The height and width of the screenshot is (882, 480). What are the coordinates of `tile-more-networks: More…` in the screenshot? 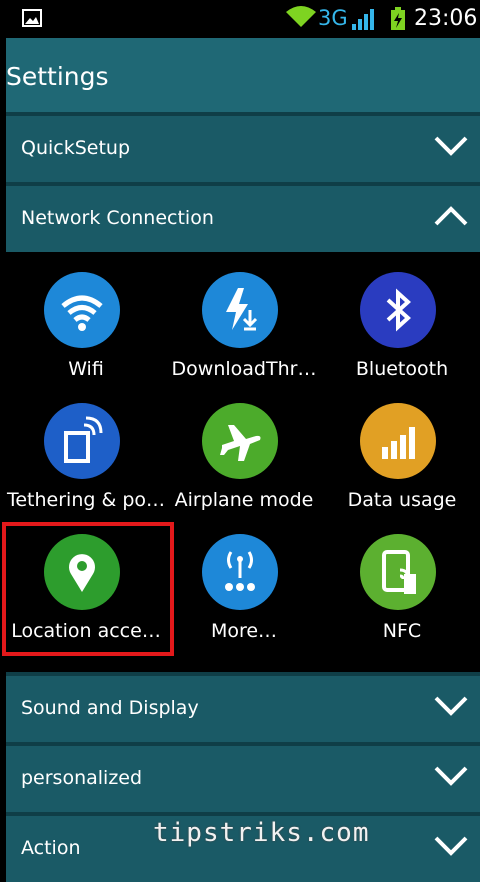 It's located at (244, 582).